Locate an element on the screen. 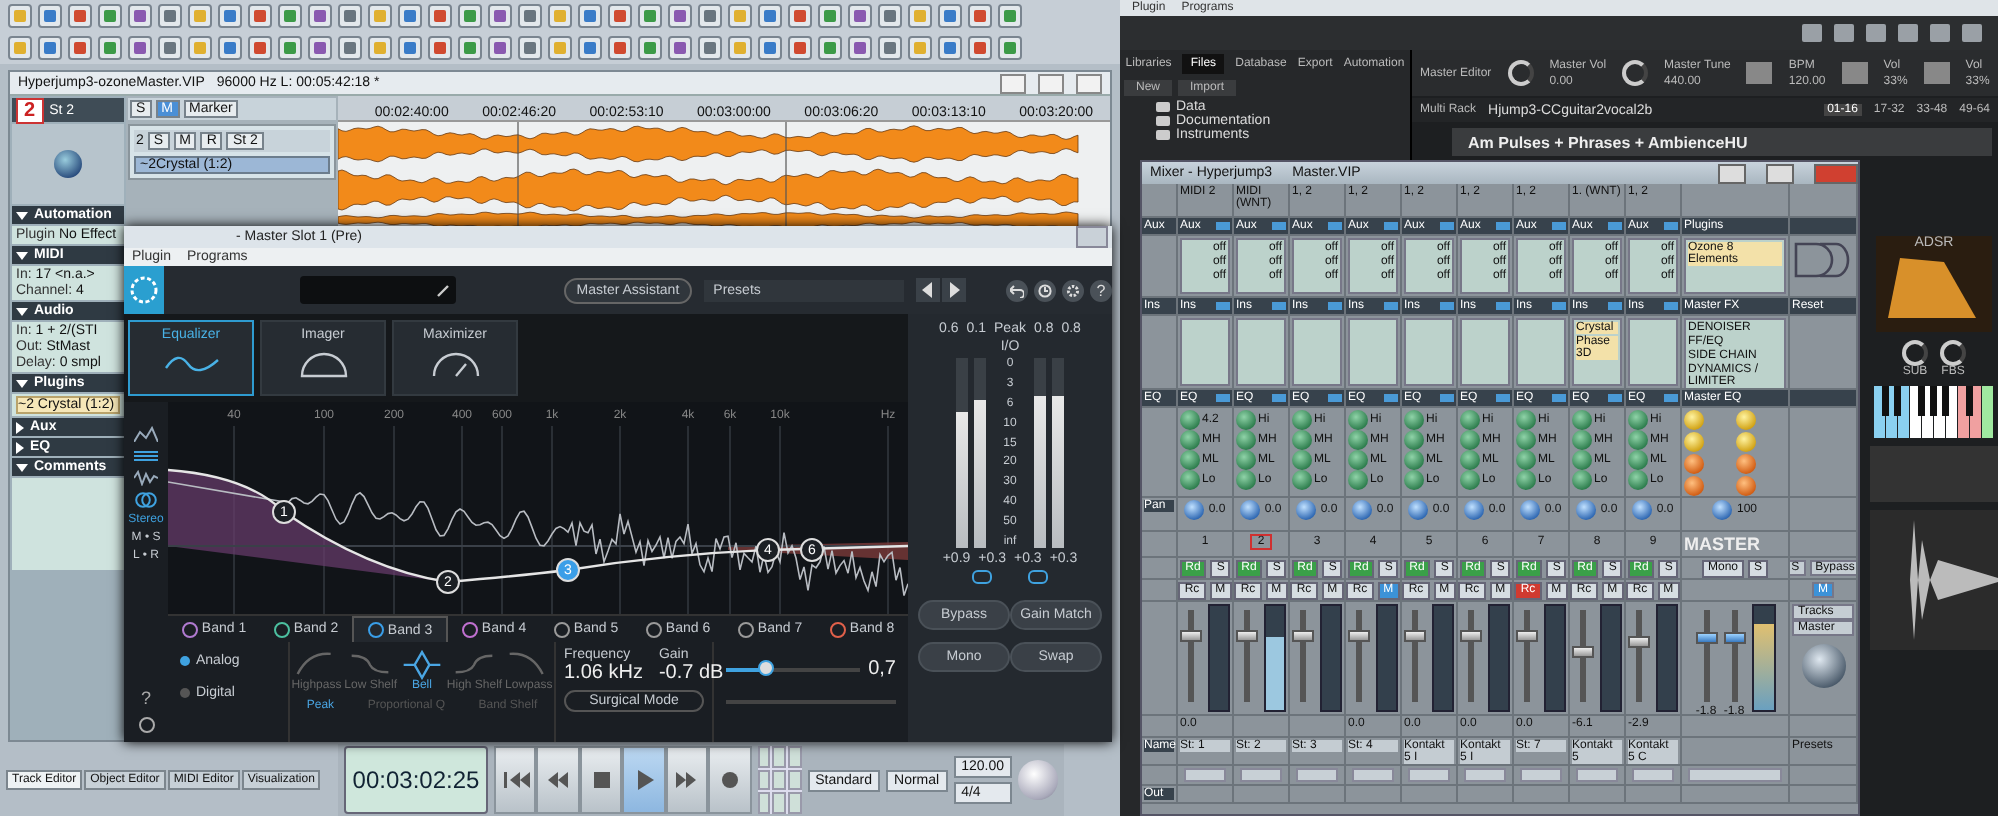  stereo-icon is located at coordinates (146, 500).